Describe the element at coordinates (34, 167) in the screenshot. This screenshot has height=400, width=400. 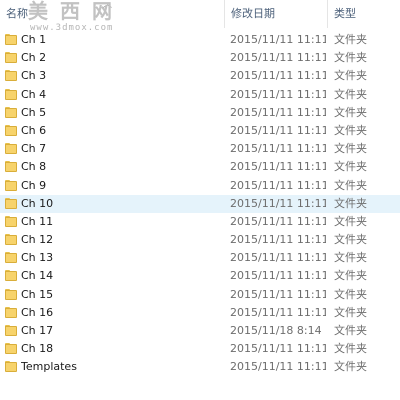
I see `file-name: Ch 8` at that location.